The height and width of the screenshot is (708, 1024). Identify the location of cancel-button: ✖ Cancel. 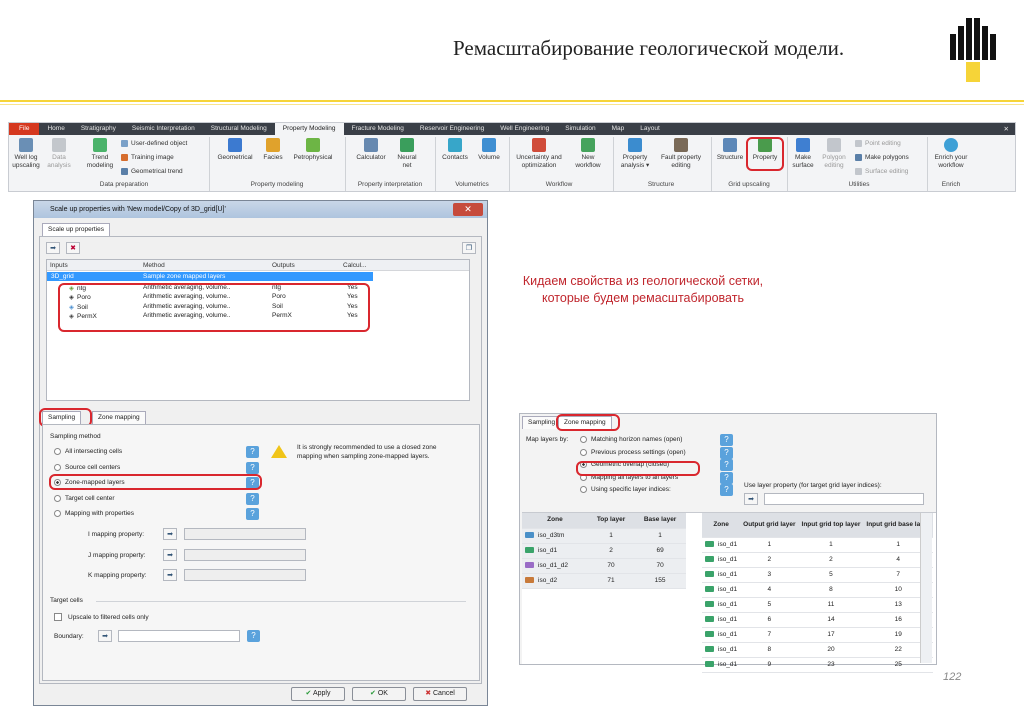
(440, 694).